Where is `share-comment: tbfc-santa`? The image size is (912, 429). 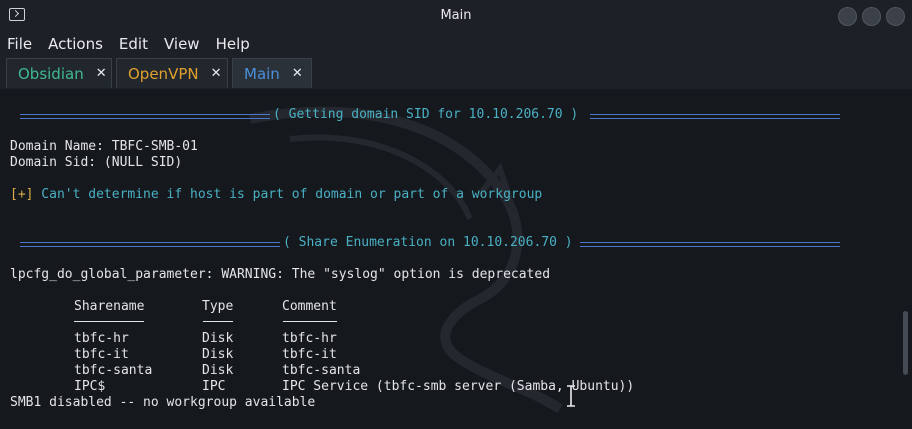
share-comment: tbfc-santa is located at coordinates (321, 370).